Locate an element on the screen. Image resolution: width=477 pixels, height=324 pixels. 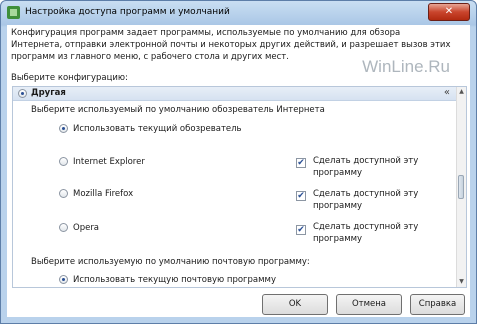
browser-radio-firefox is located at coordinates (63, 193).